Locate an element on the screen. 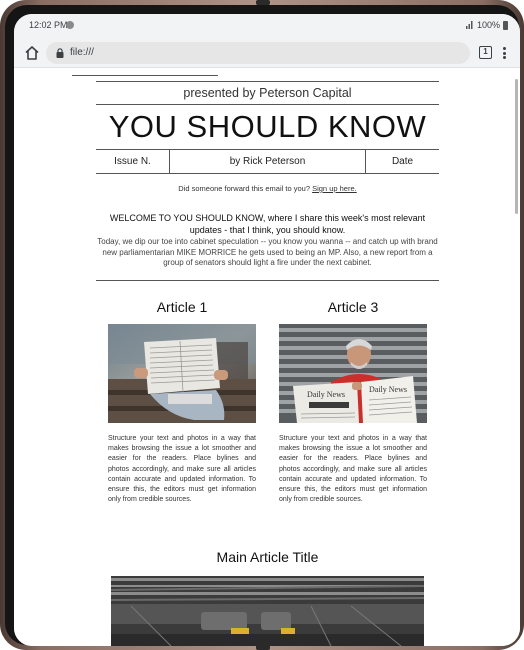  article-image-man-reading-daily-news: Daily News Daily News is located at coordinates (353, 373).